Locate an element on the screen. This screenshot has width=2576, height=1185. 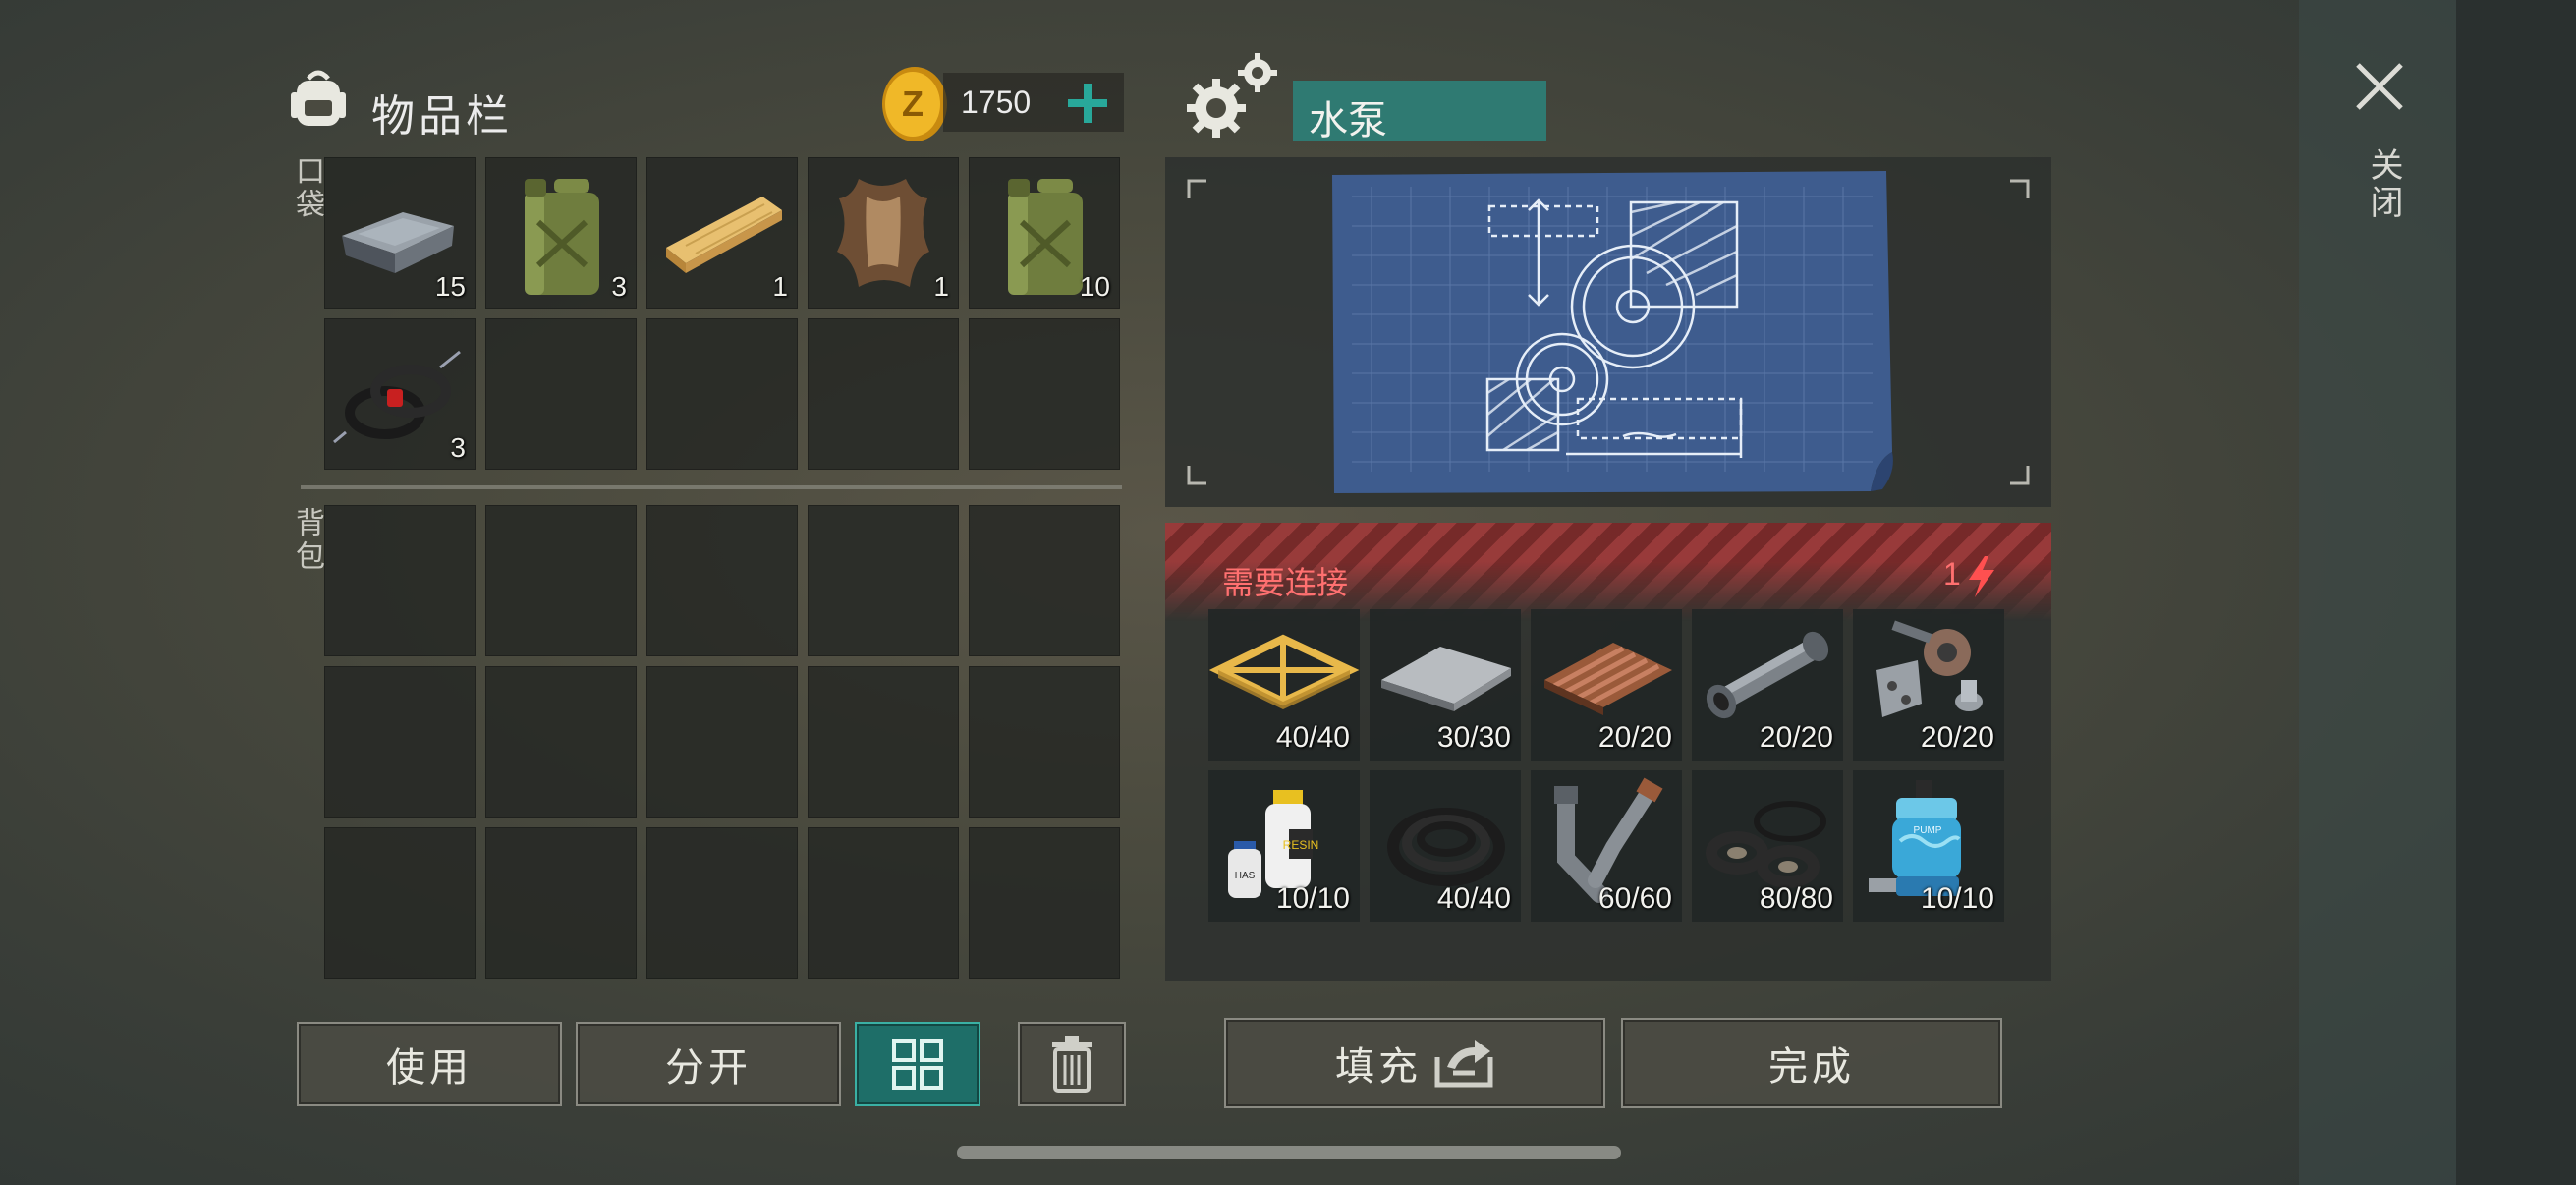
item-count: 10 is located at coordinates (1094, 287).